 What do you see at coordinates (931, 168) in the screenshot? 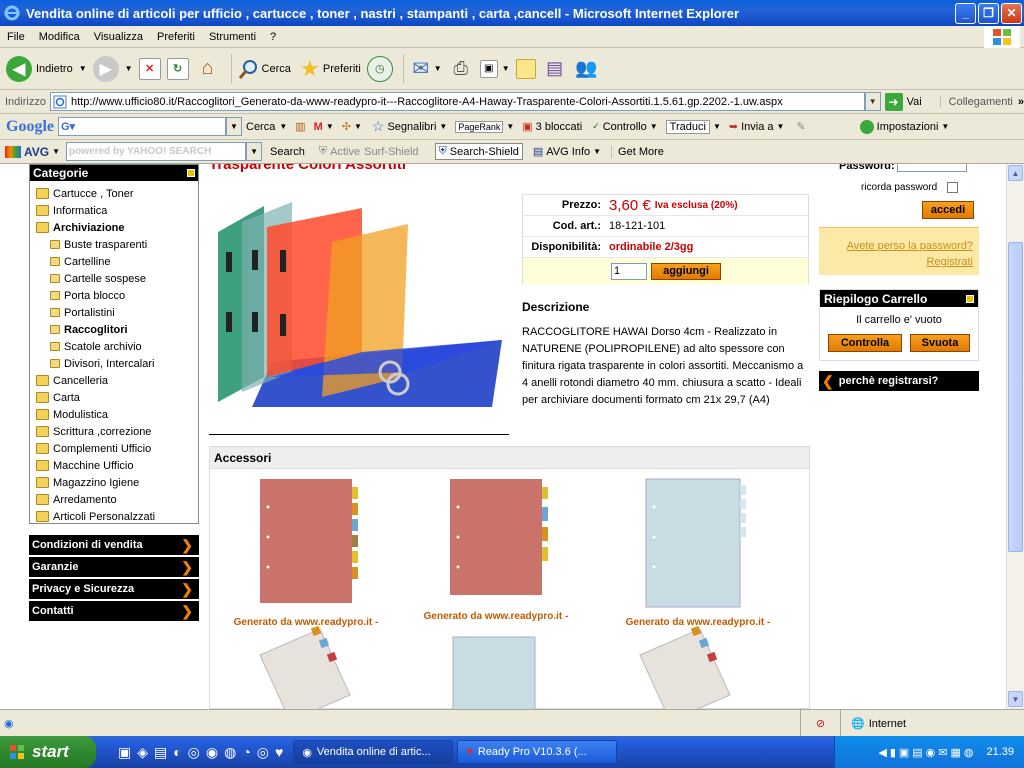
I see `password-input` at bounding box center [931, 168].